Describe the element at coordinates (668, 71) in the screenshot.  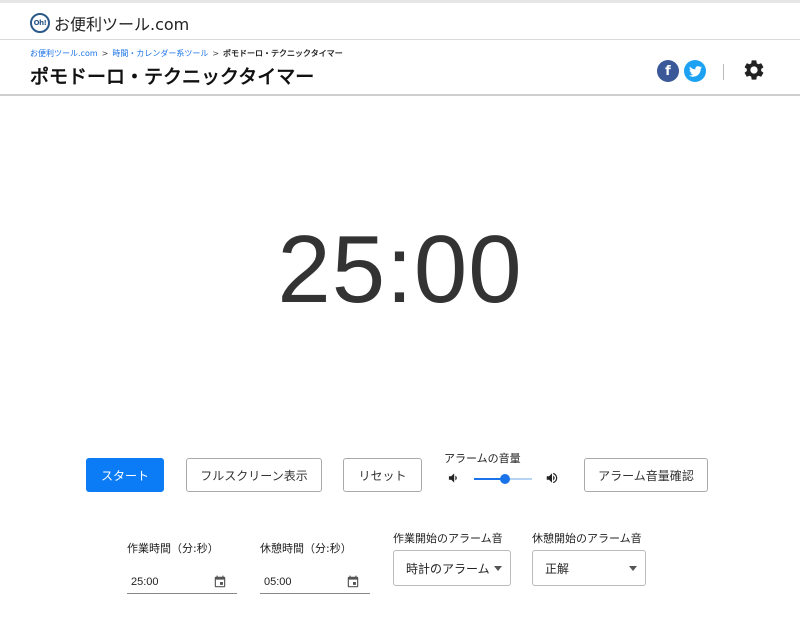
I see `facebook-share-icon: f` at that location.